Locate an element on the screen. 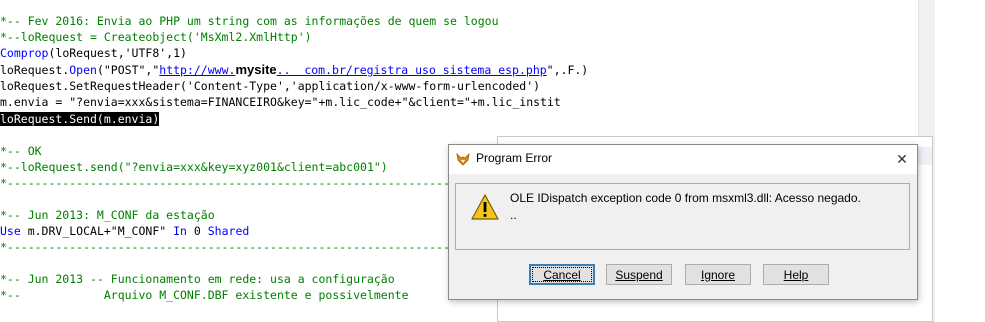 Image resolution: width=985 pixels, height=322 pixels. help-button: Help is located at coordinates (796, 274).